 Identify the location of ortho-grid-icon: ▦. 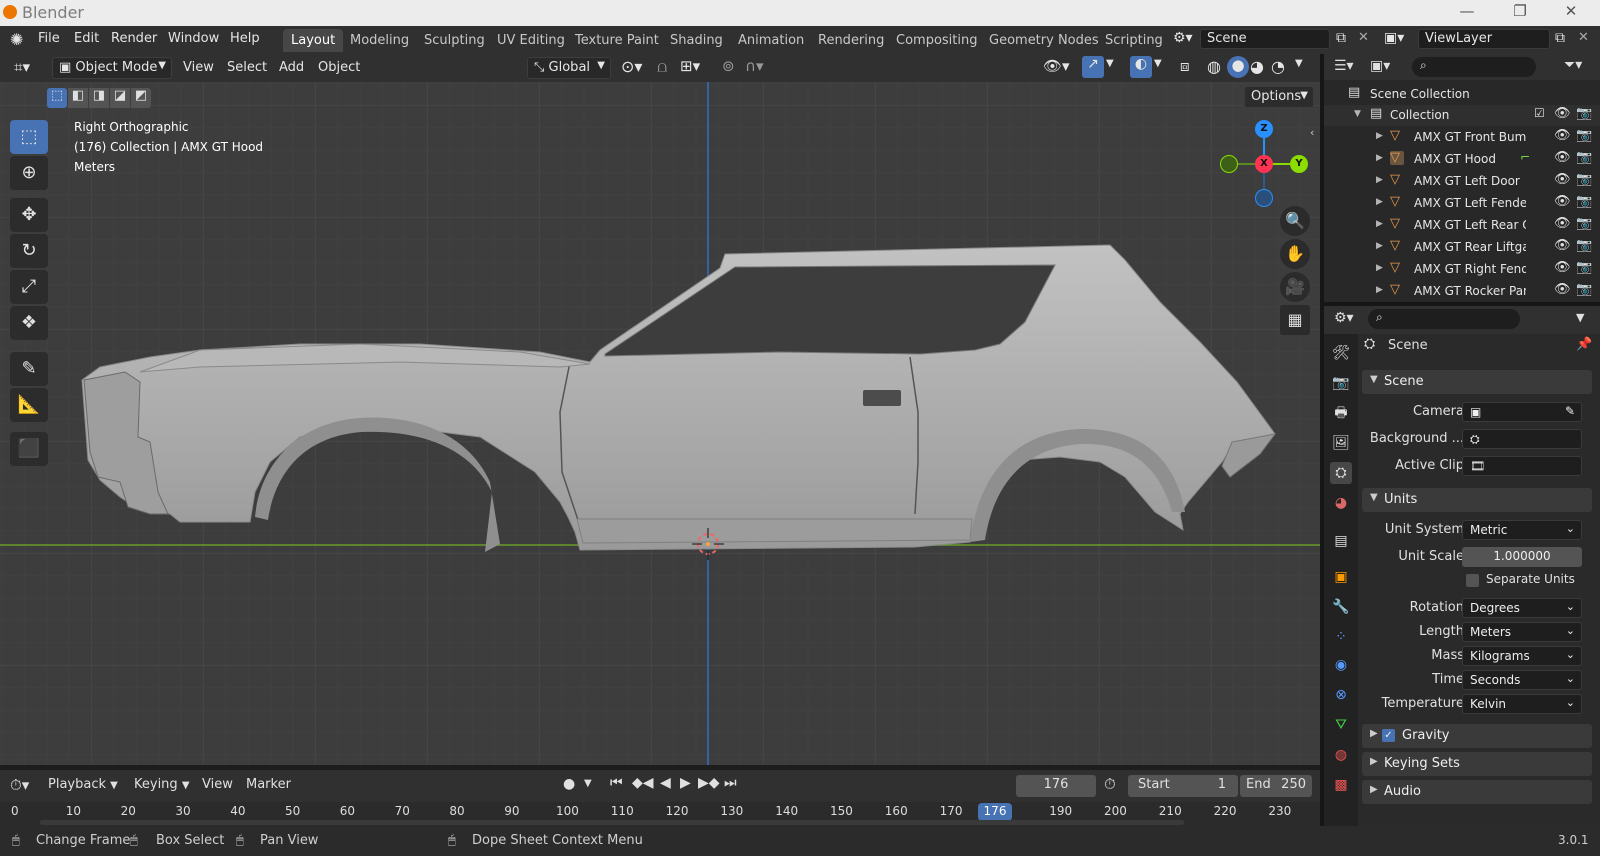
(1295, 320).